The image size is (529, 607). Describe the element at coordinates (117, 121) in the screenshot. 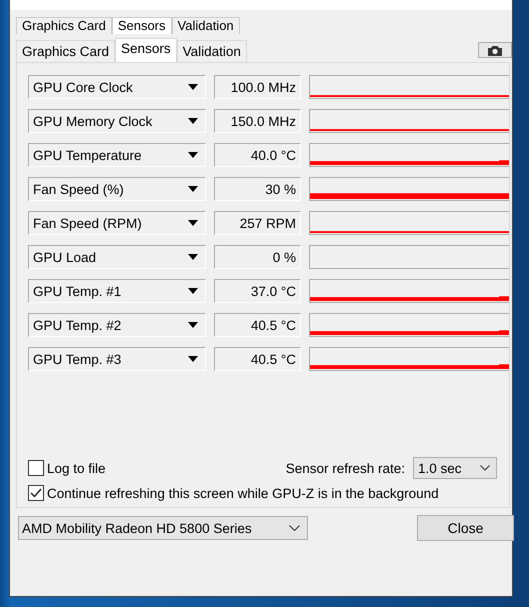

I see `sensor-dropdown: GPU Memory Clock` at that location.